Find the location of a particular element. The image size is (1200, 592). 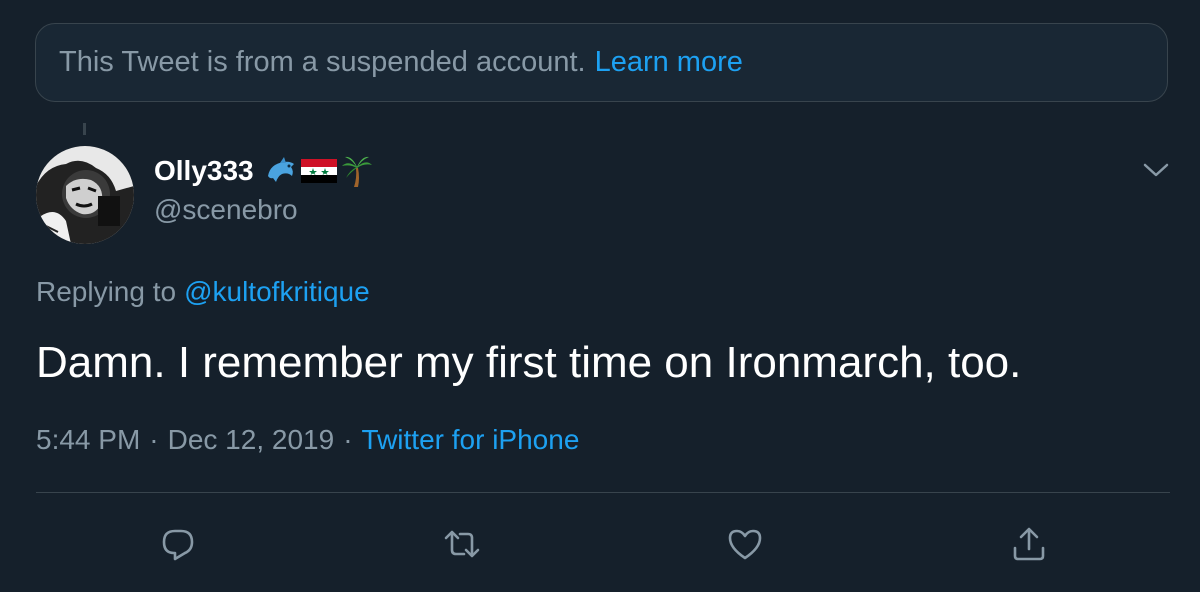

share-button is located at coordinates (1029, 544).